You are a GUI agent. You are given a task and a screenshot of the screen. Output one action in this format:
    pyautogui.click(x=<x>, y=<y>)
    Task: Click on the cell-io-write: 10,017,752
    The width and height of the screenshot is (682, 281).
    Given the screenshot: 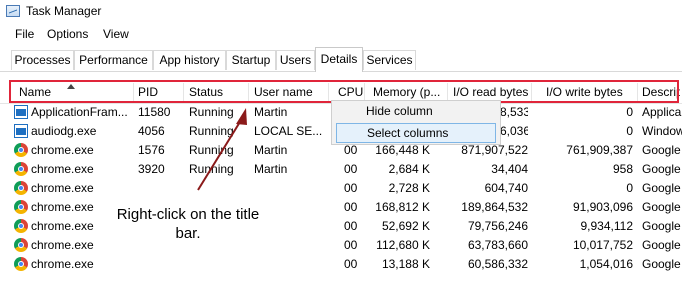 What is the action you would take?
    pyautogui.click(x=602, y=245)
    